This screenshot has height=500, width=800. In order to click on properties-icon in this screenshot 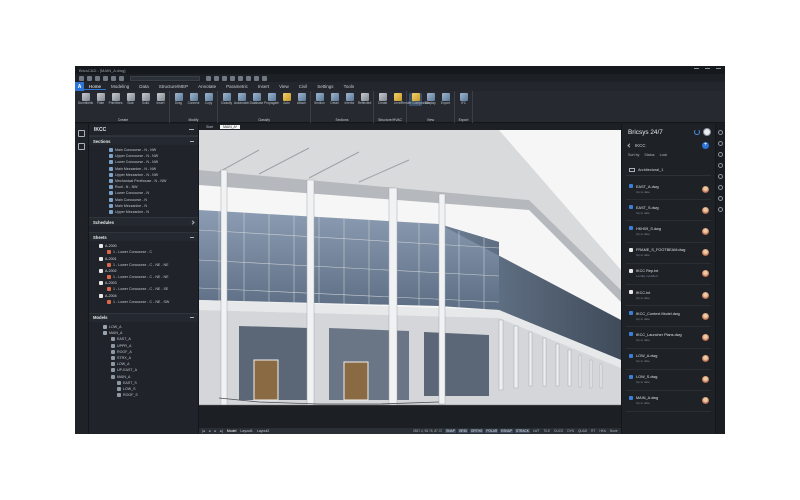, I will do `click(720, 143)`.